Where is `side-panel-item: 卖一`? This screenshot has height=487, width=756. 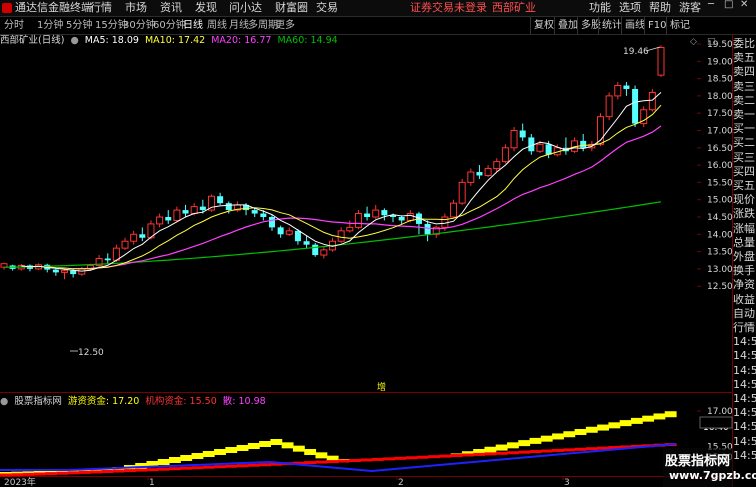
side-panel-item: 卖一 is located at coordinates (744, 115).